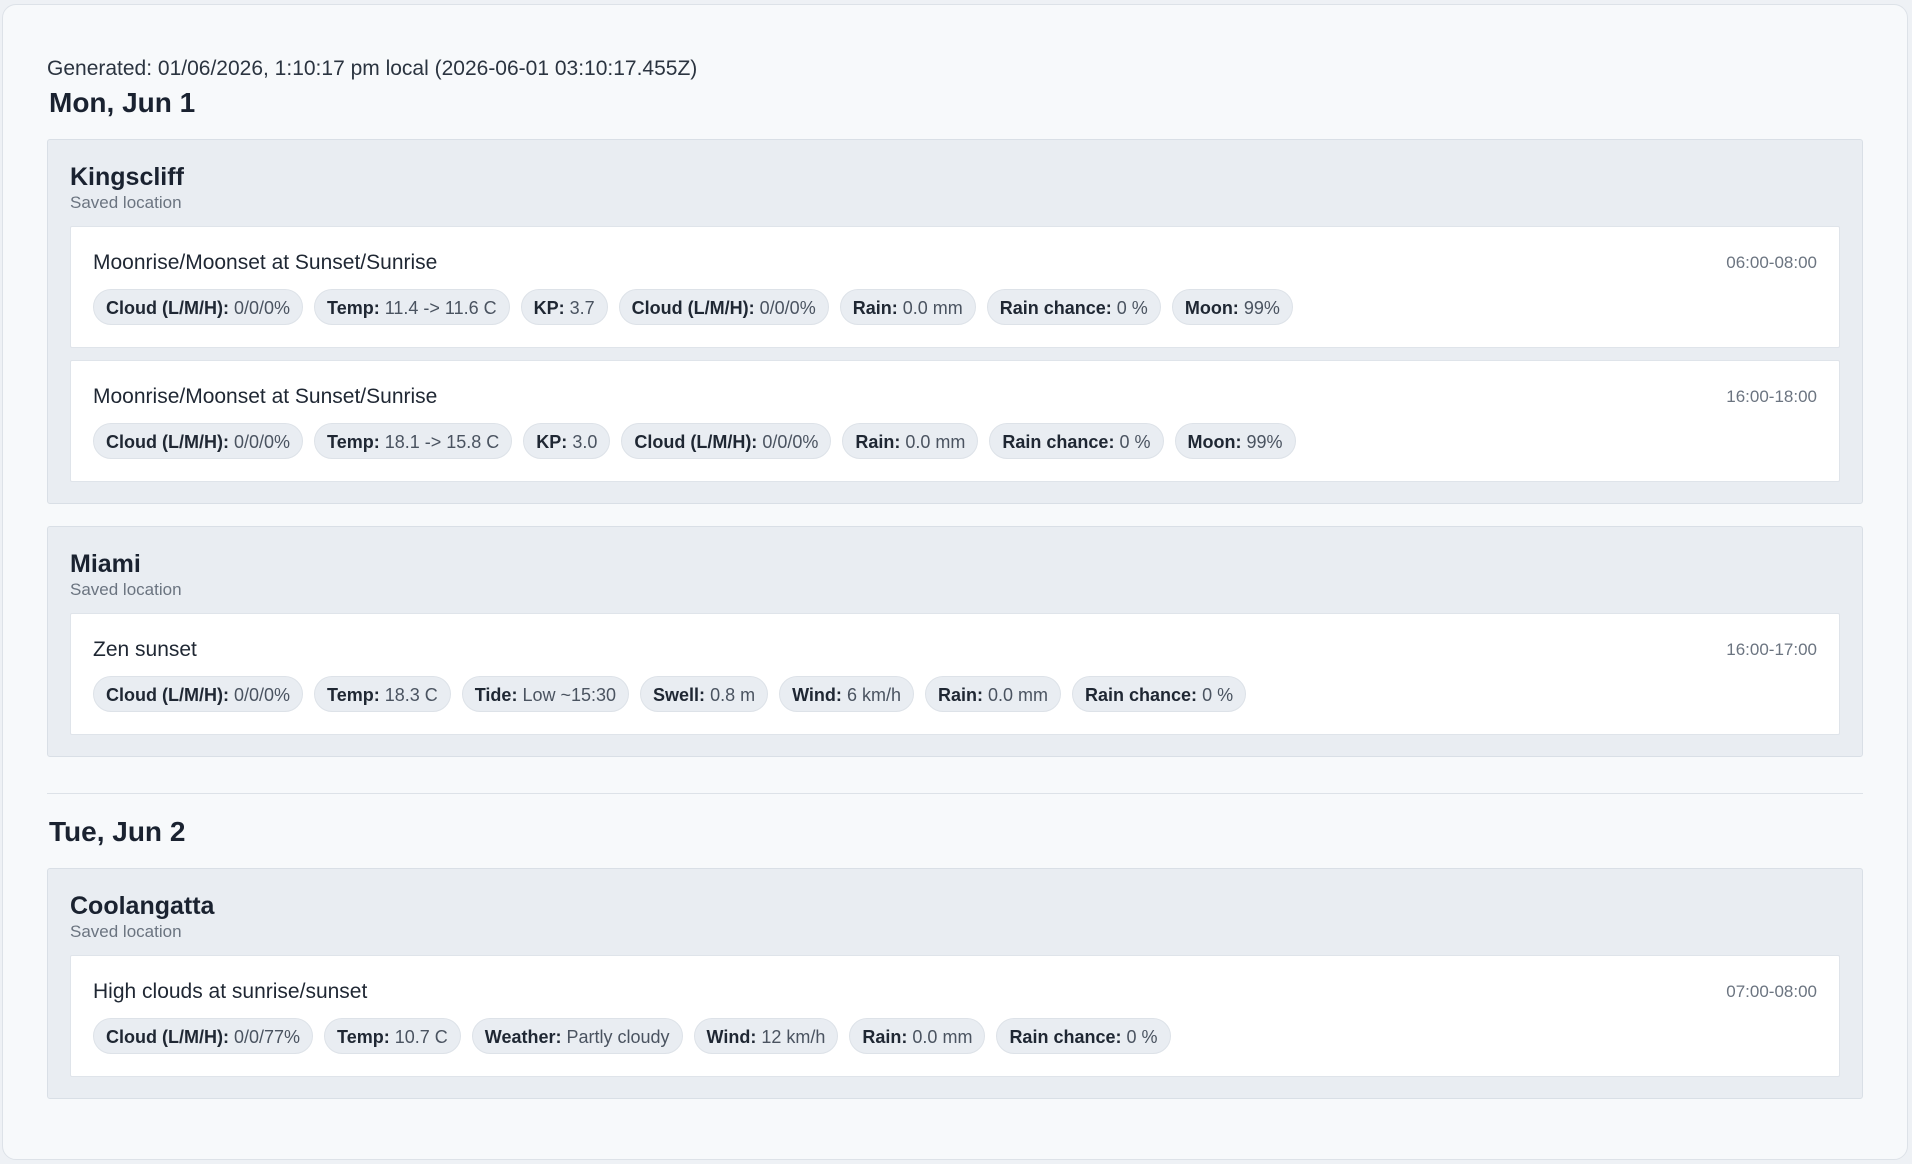  Describe the element at coordinates (1771, 991) in the screenshot. I see `event-time: 07:00-08:00` at that location.